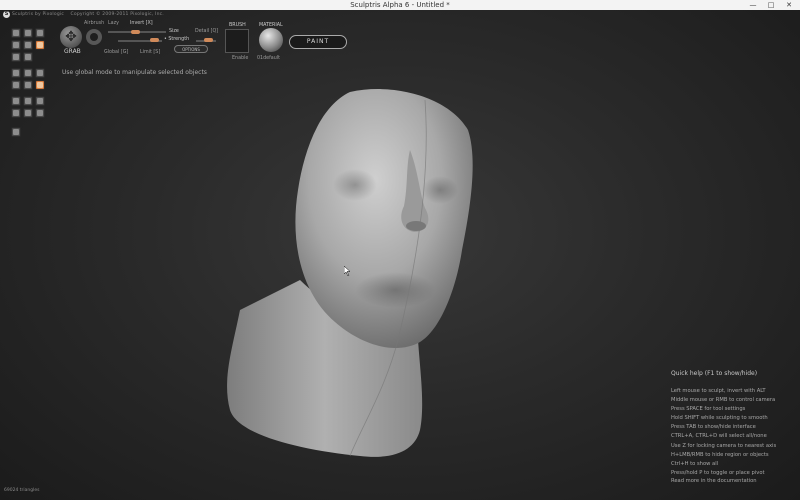 The height and width of the screenshot is (500, 800). Describe the element at coordinates (347, 271) in the screenshot. I see `mouse-cursor-icon` at that location.